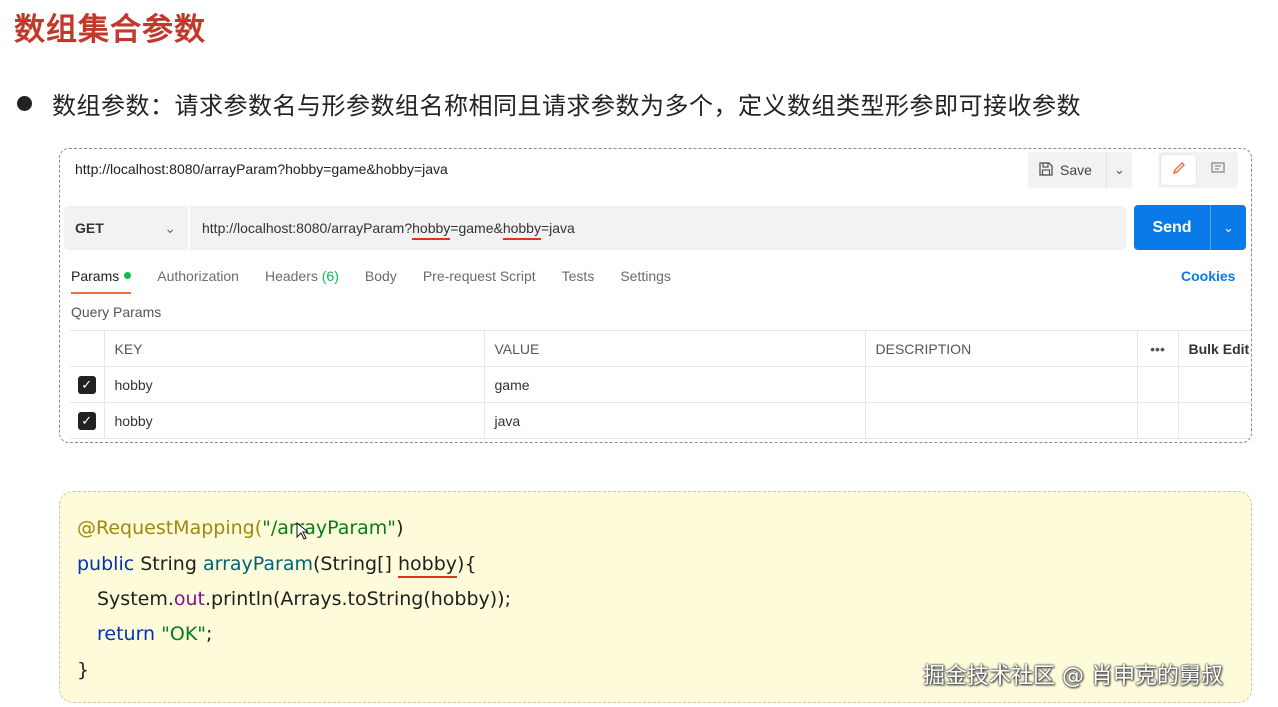 The image size is (1278, 707). What do you see at coordinates (257, 564) in the screenshot?
I see `code-method-name: arrayParam` at bounding box center [257, 564].